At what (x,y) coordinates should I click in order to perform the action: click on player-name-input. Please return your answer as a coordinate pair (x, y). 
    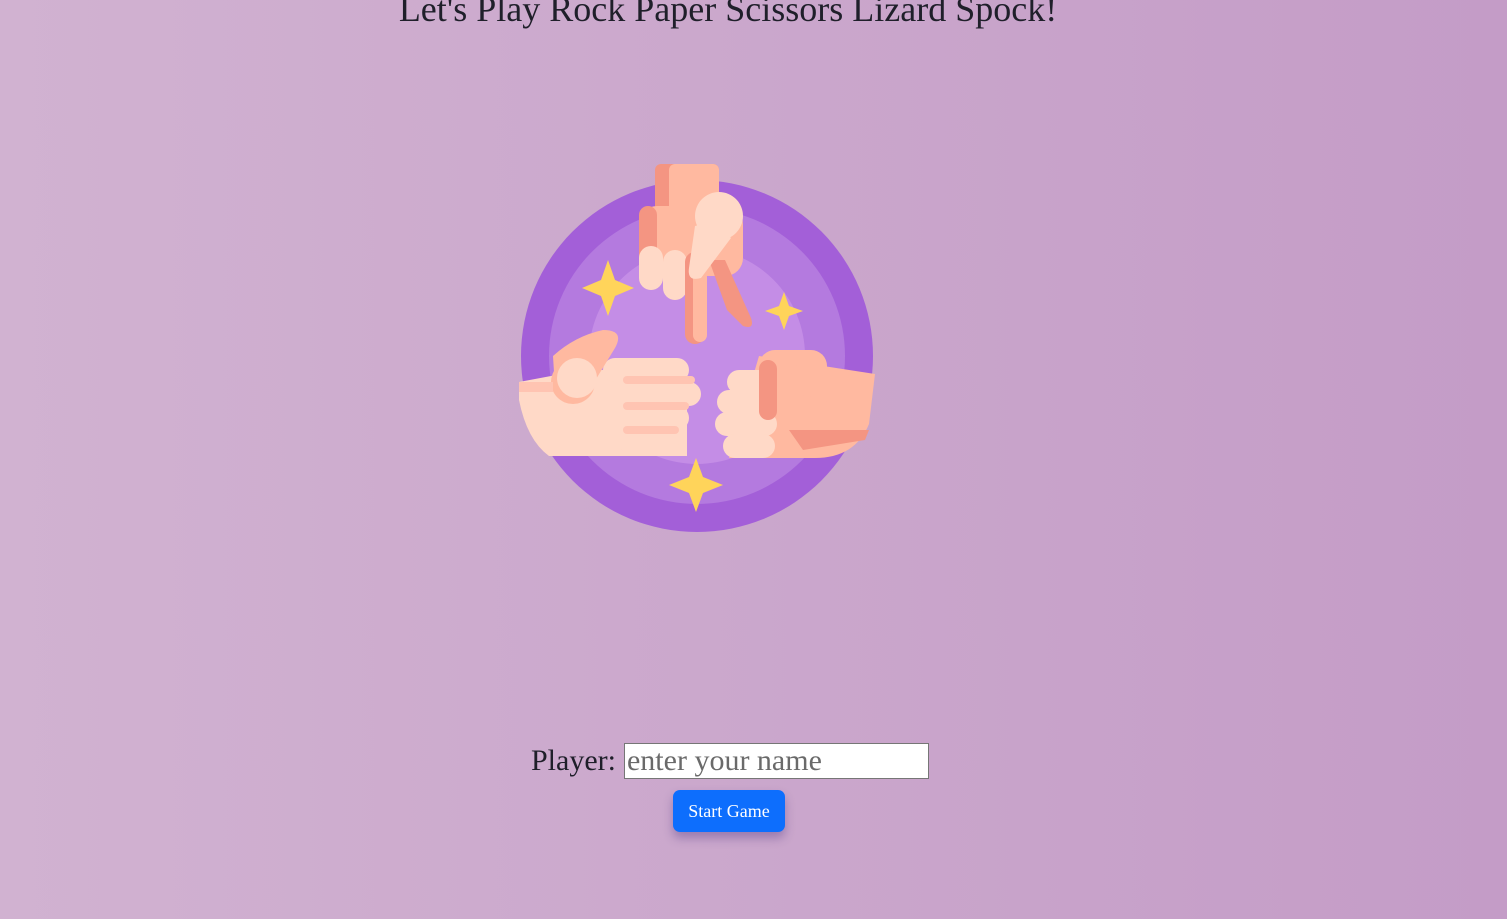
    Looking at the image, I should click on (776, 761).